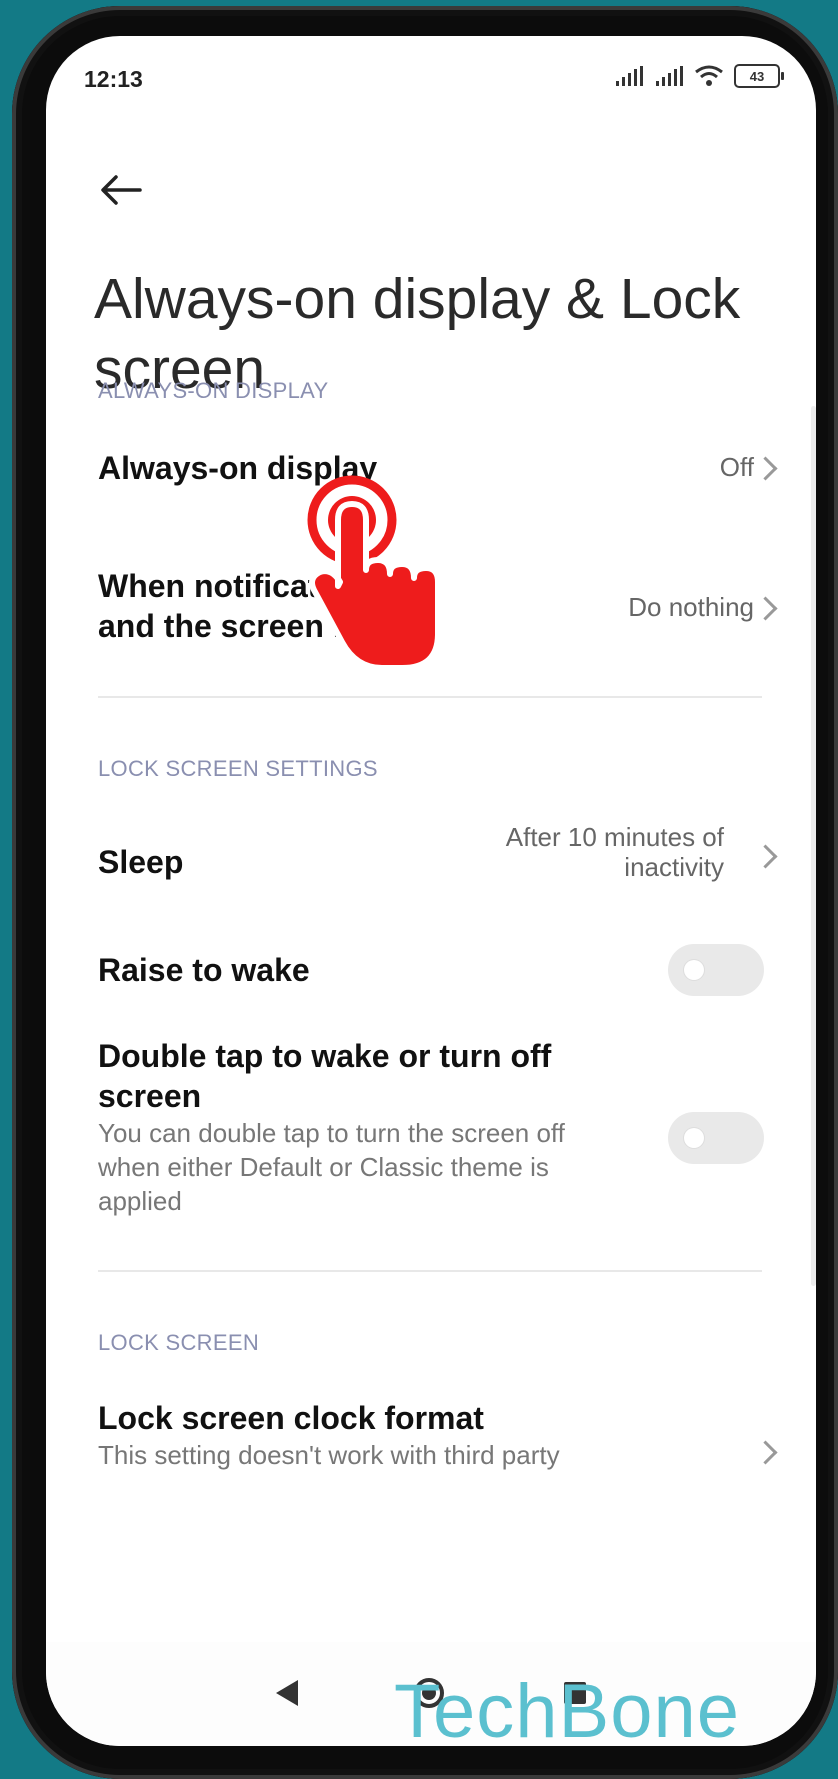 The height and width of the screenshot is (1779, 838). What do you see at coordinates (614, 837) in the screenshot?
I see `sleep-value-line1: After 10 minutes of` at bounding box center [614, 837].